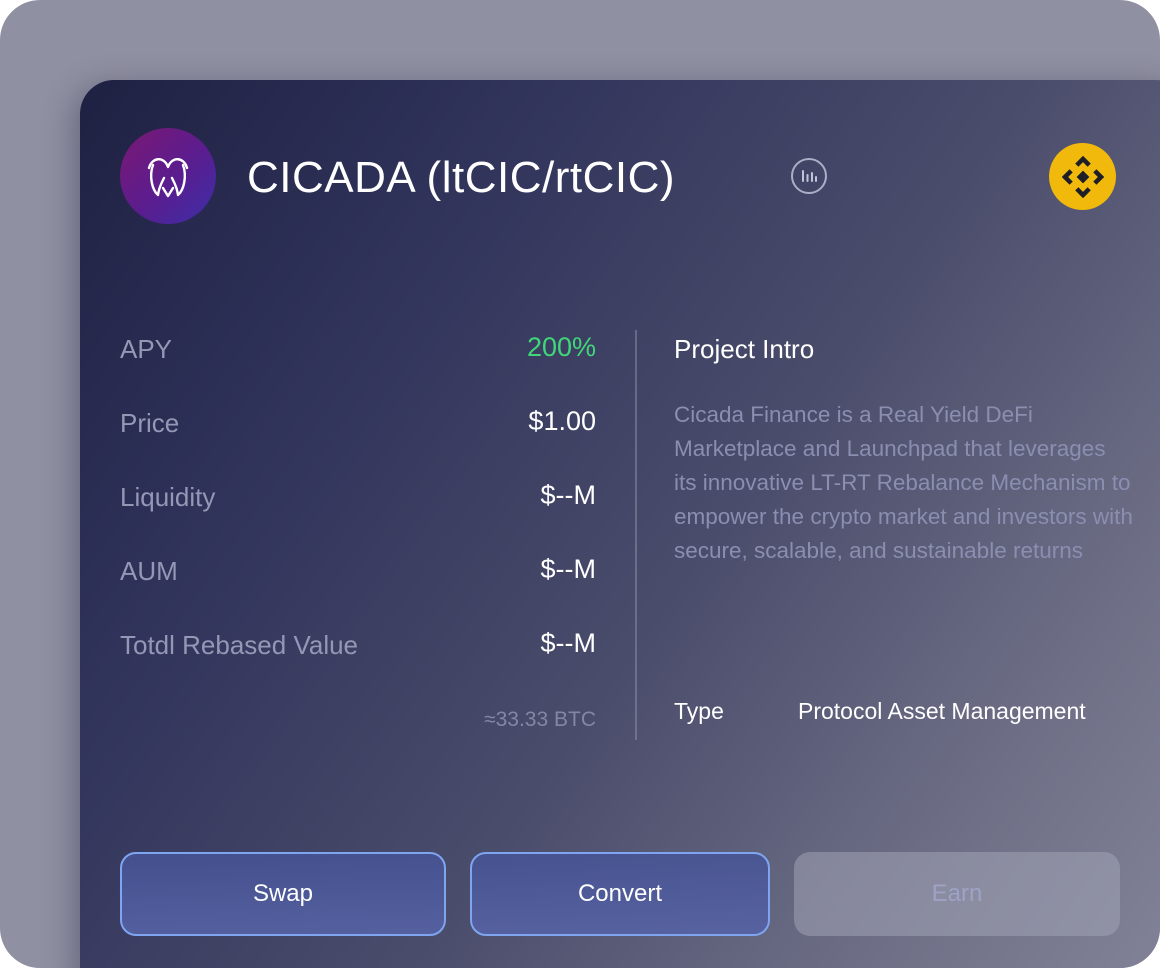 The height and width of the screenshot is (968, 1160). What do you see at coordinates (168, 176) in the screenshot?
I see `cicada-logo-icon` at bounding box center [168, 176].